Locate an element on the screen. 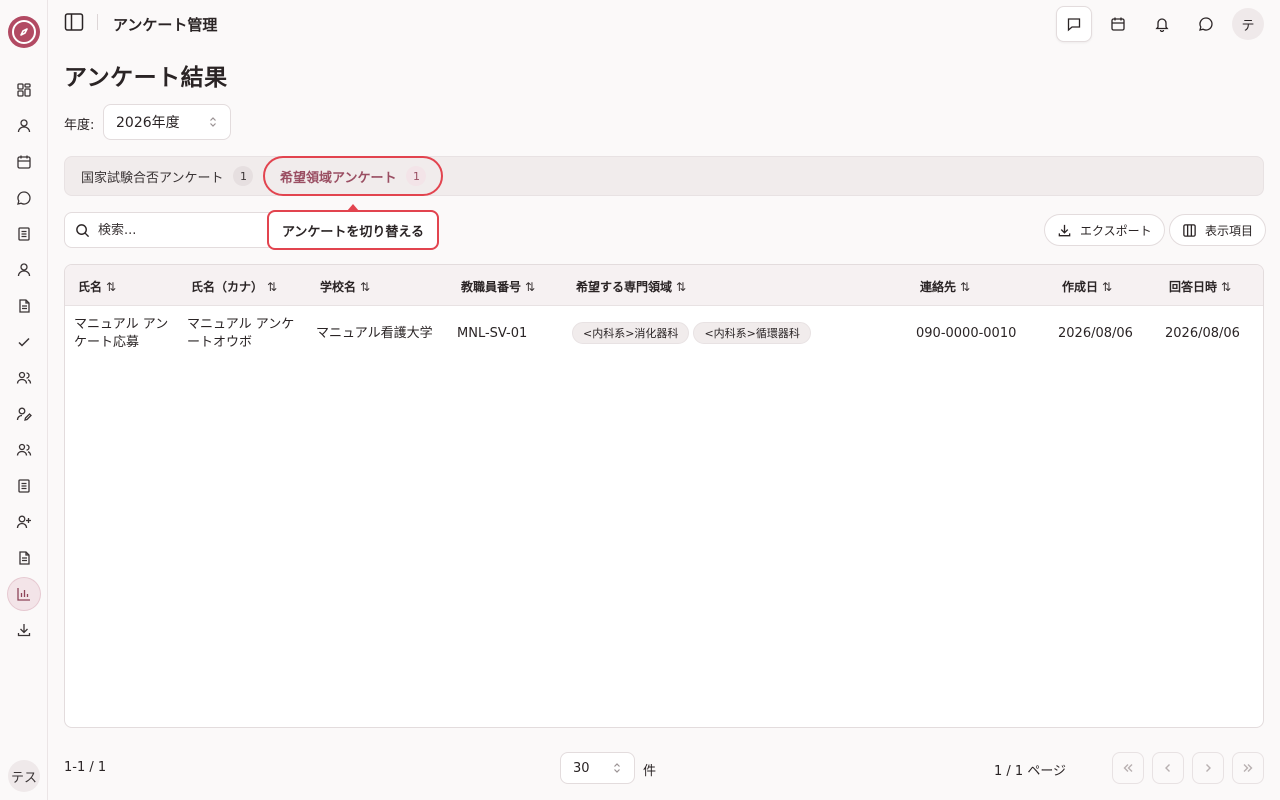 The width and height of the screenshot is (1280, 800). area-tag: <内科系>循環器科 is located at coordinates (752, 333).